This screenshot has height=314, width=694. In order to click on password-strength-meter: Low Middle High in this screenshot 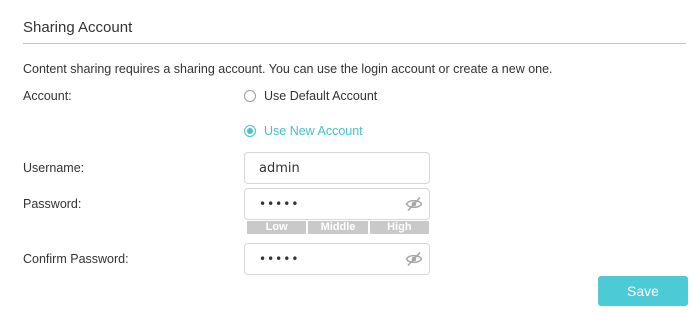, I will do `click(338, 227)`.